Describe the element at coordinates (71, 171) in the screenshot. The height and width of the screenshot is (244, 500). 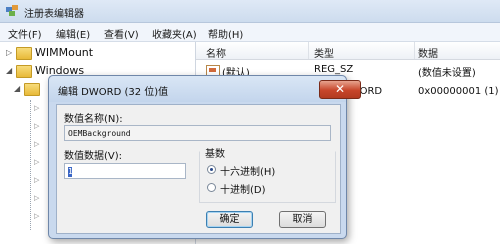
I see `text-selection: 1` at that location.